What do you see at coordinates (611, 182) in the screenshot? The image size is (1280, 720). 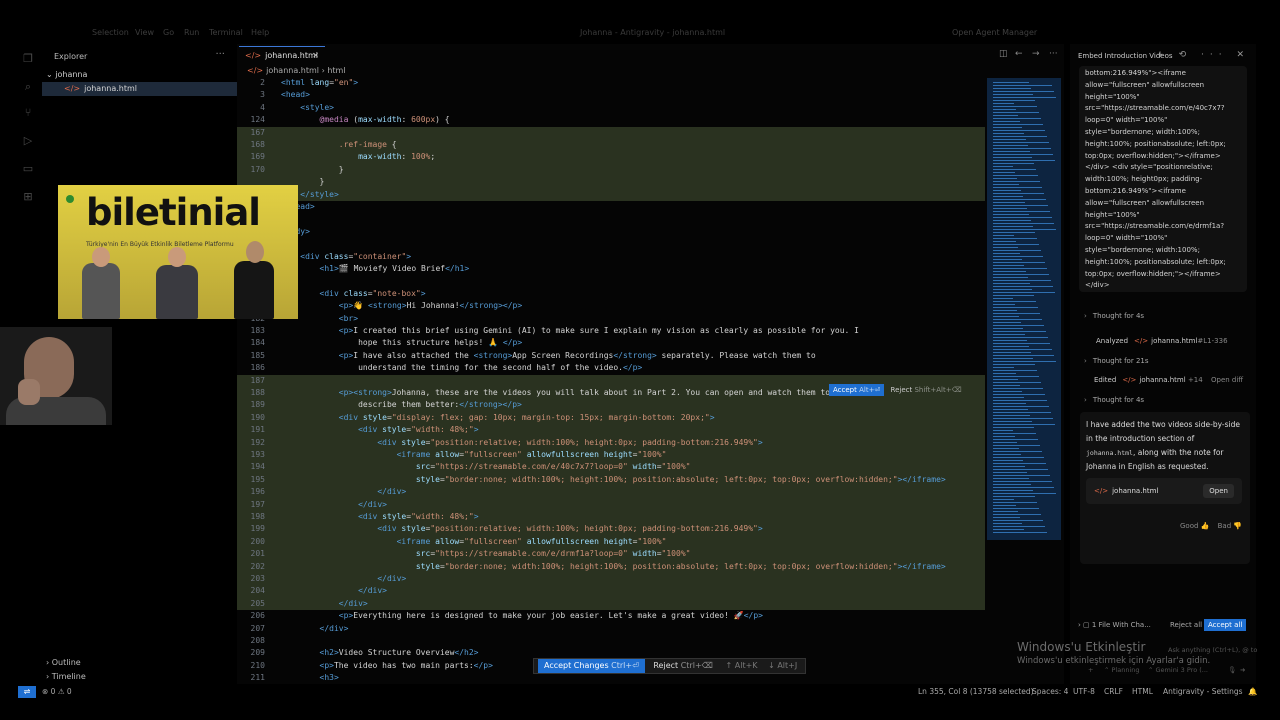 I see `code-line: }` at bounding box center [611, 182].